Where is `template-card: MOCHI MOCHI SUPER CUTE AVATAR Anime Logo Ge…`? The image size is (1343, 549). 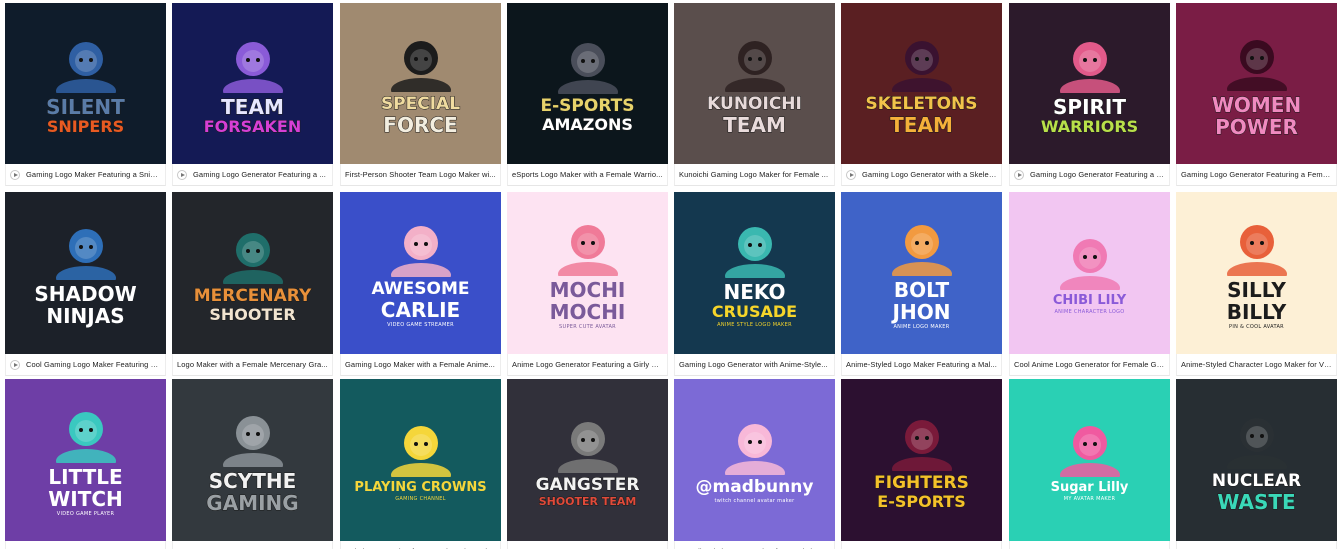 template-card: MOCHI MOCHI SUPER CUTE AVATAR Anime Logo Ge… is located at coordinates (587, 284).